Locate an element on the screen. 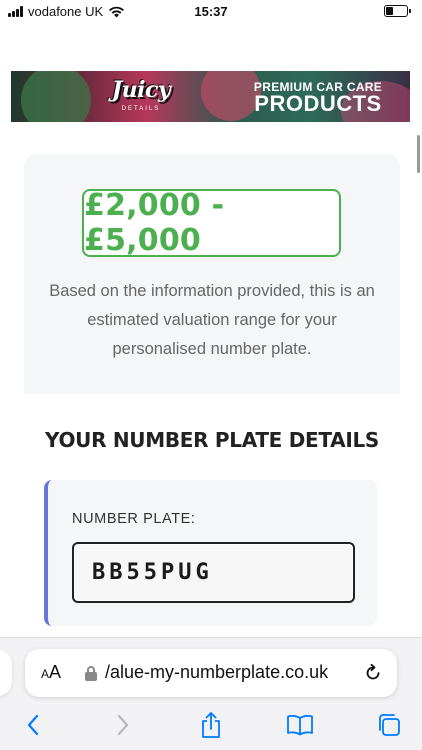  scroll-indicator is located at coordinates (418, 154).